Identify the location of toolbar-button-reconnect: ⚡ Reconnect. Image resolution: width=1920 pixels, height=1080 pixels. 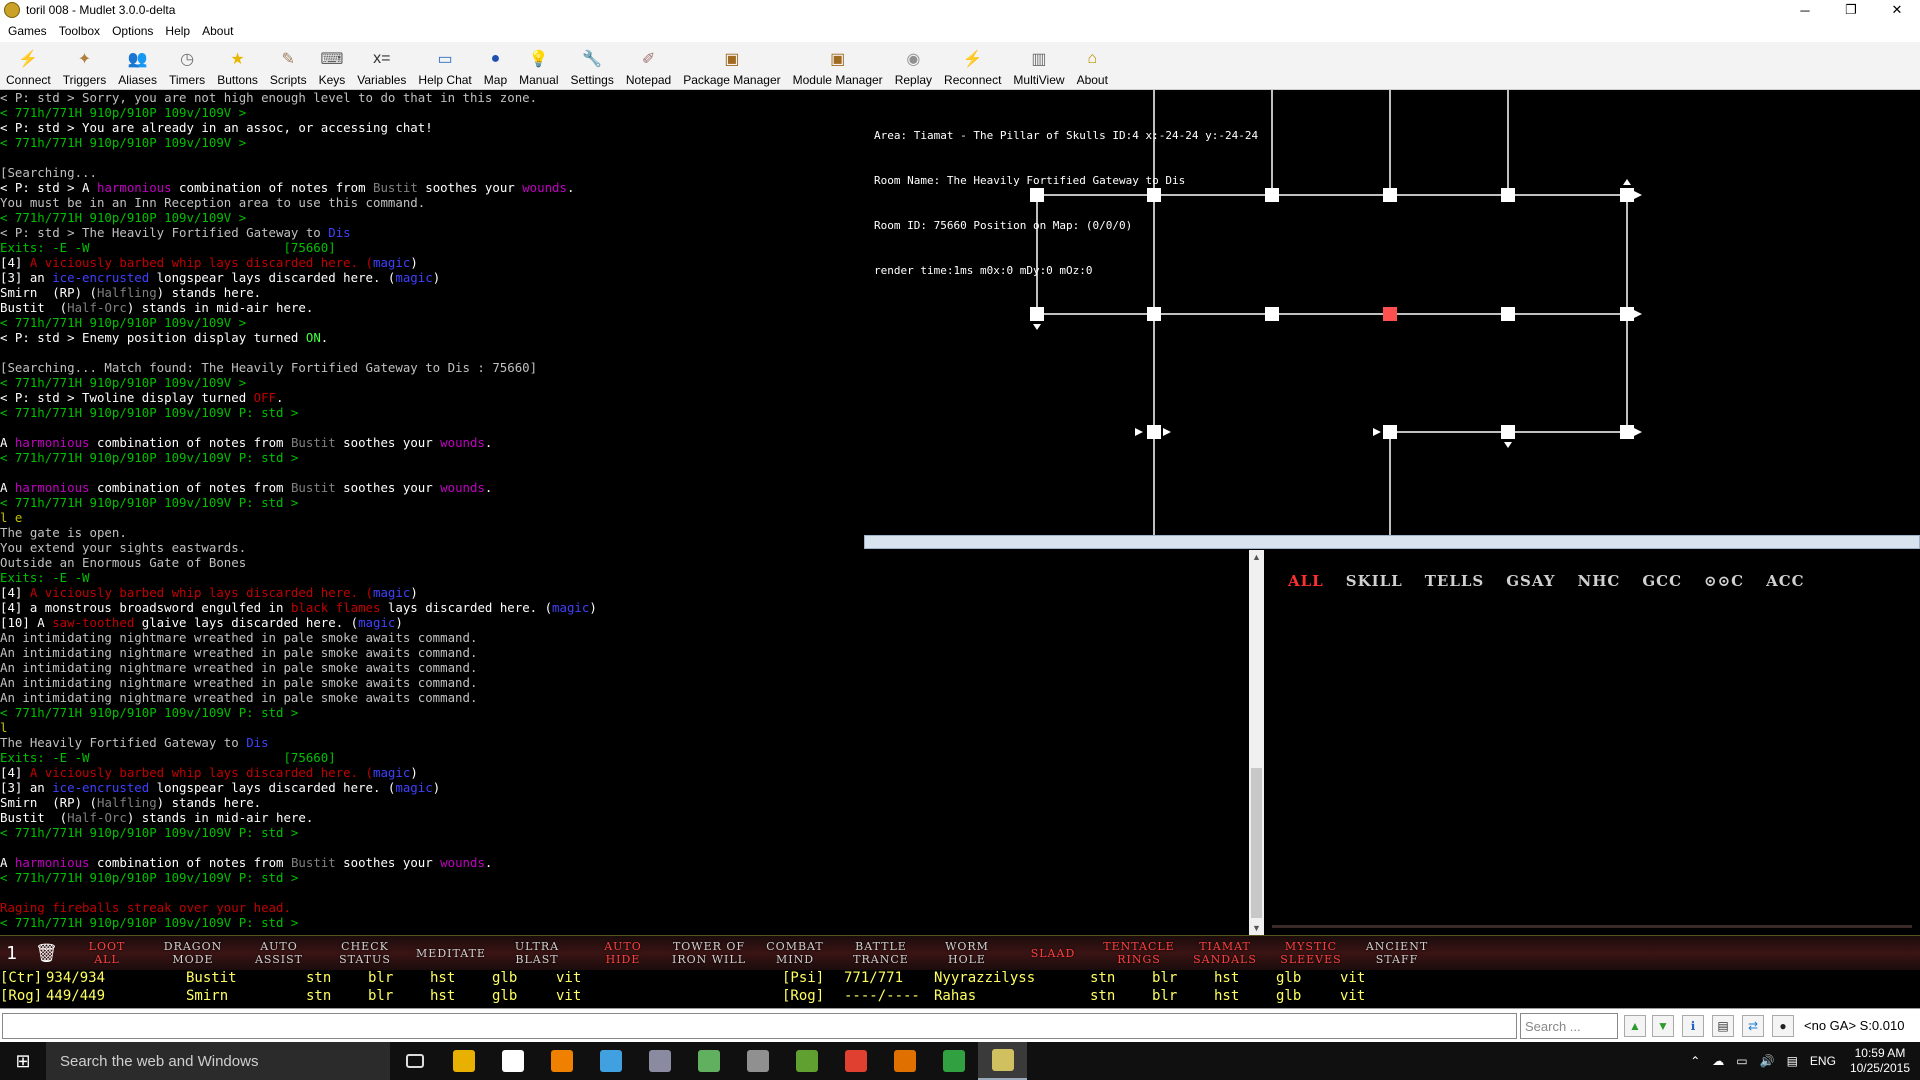
(972, 65).